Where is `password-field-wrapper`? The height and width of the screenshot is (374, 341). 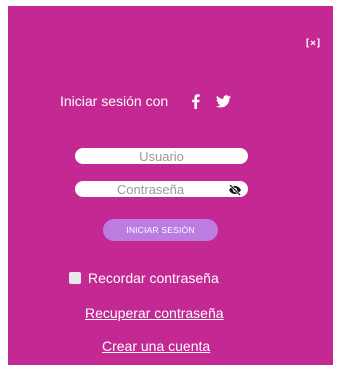 password-field-wrapper is located at coordinates (161, 189).